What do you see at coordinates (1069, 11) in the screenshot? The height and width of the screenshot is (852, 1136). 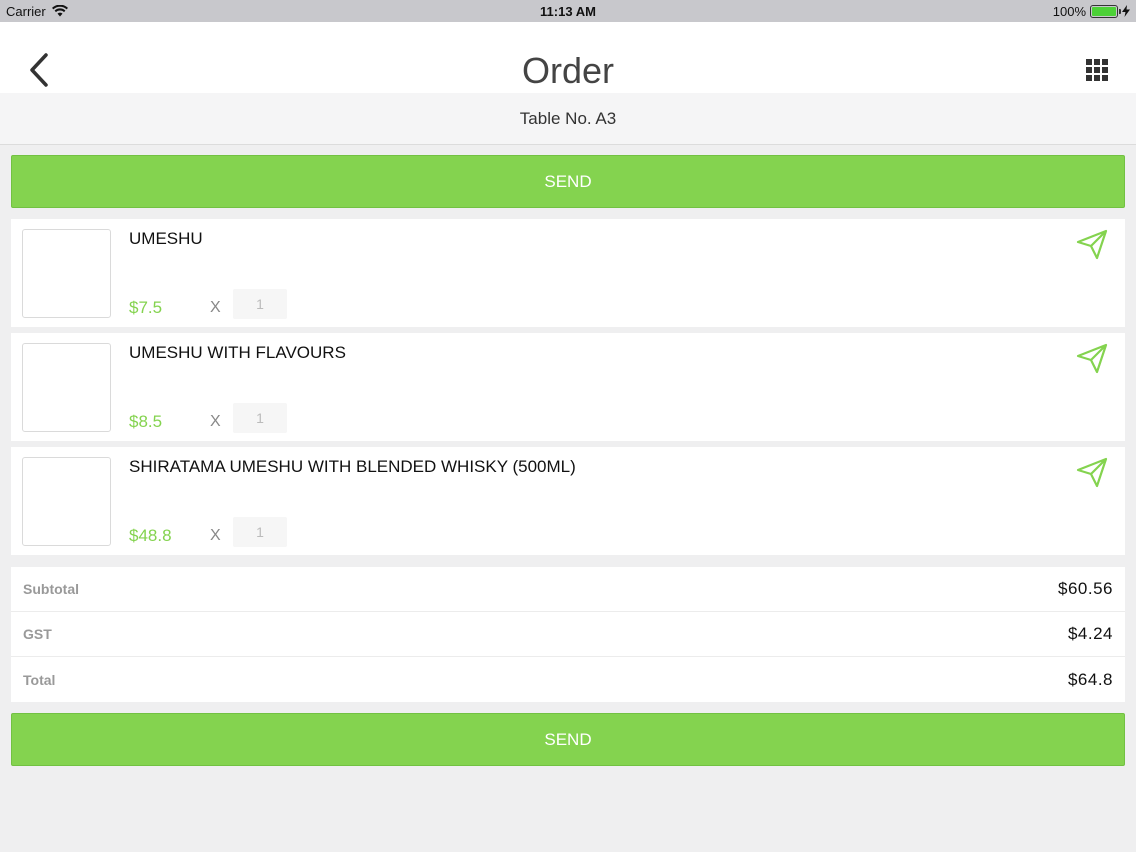 I see `battery-percent: 100%` at bounding box center [1069, 11].